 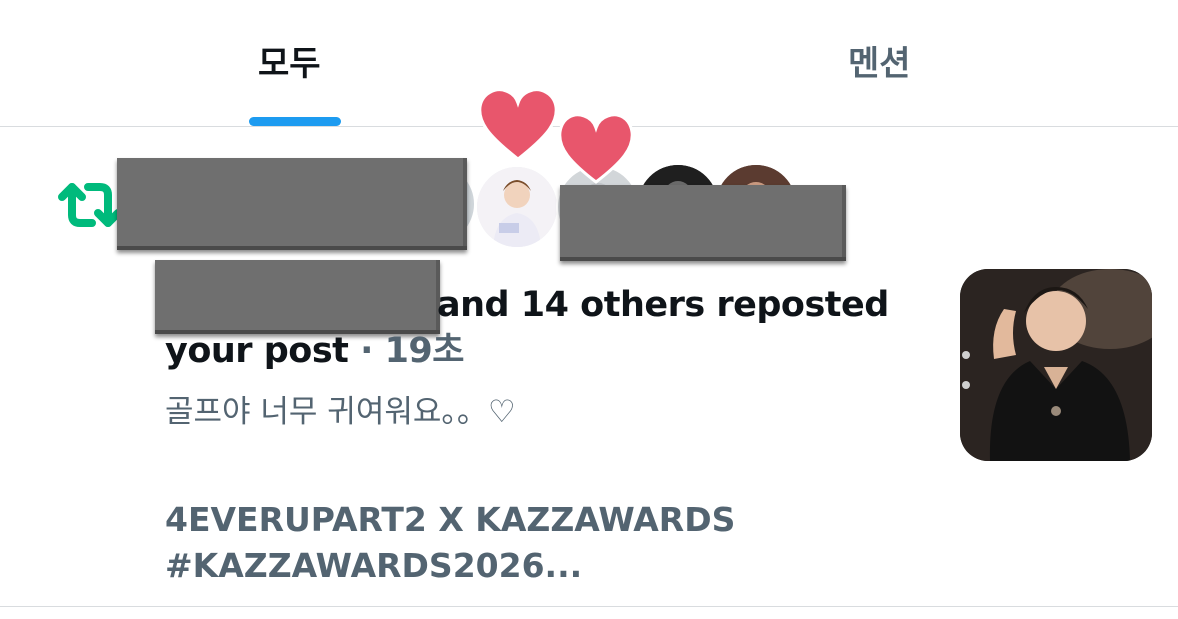 What do you see at coordinates (295, 121) in the screenshot?
I see `active-tab-indicator` at bounding box center [295, 121].